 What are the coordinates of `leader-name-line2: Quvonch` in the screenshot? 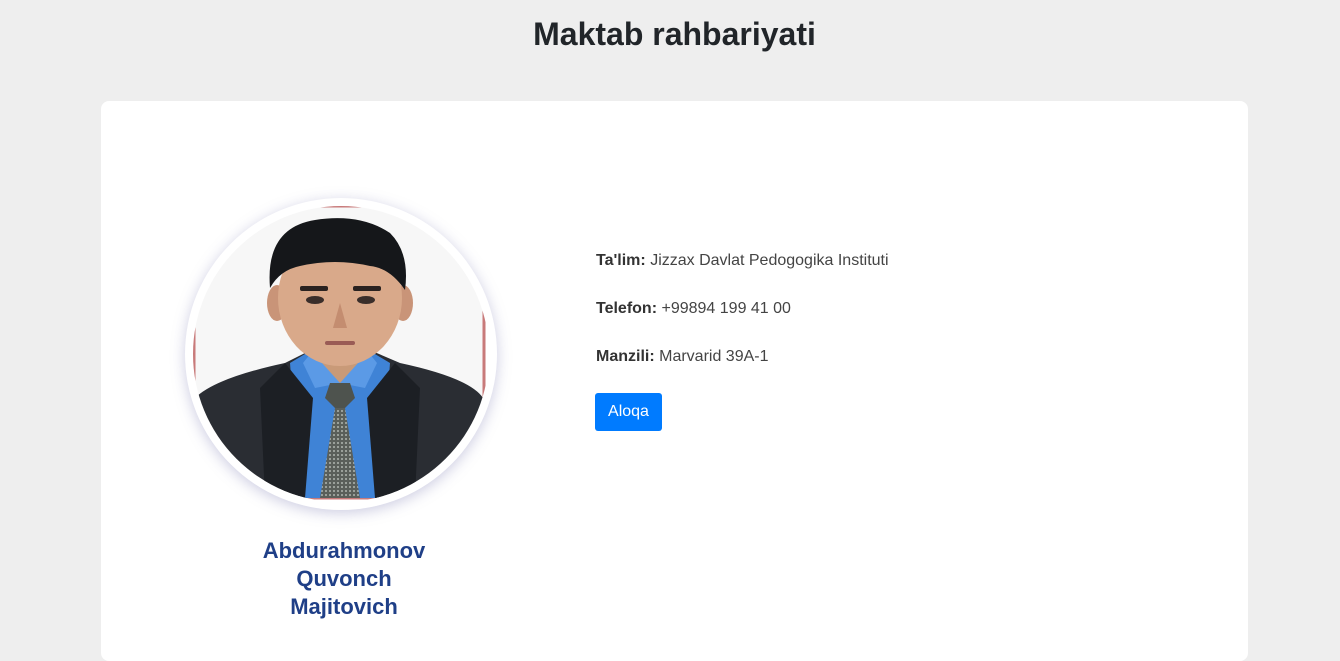 It's located at (344, 578).